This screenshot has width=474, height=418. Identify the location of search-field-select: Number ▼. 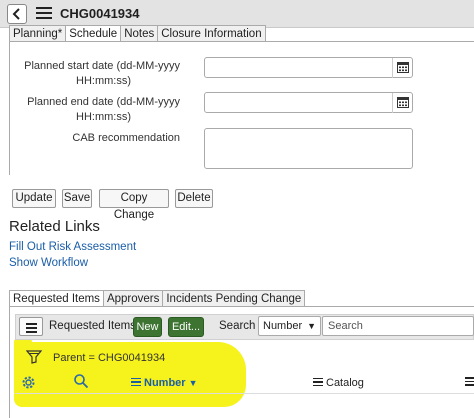
(289, 326).